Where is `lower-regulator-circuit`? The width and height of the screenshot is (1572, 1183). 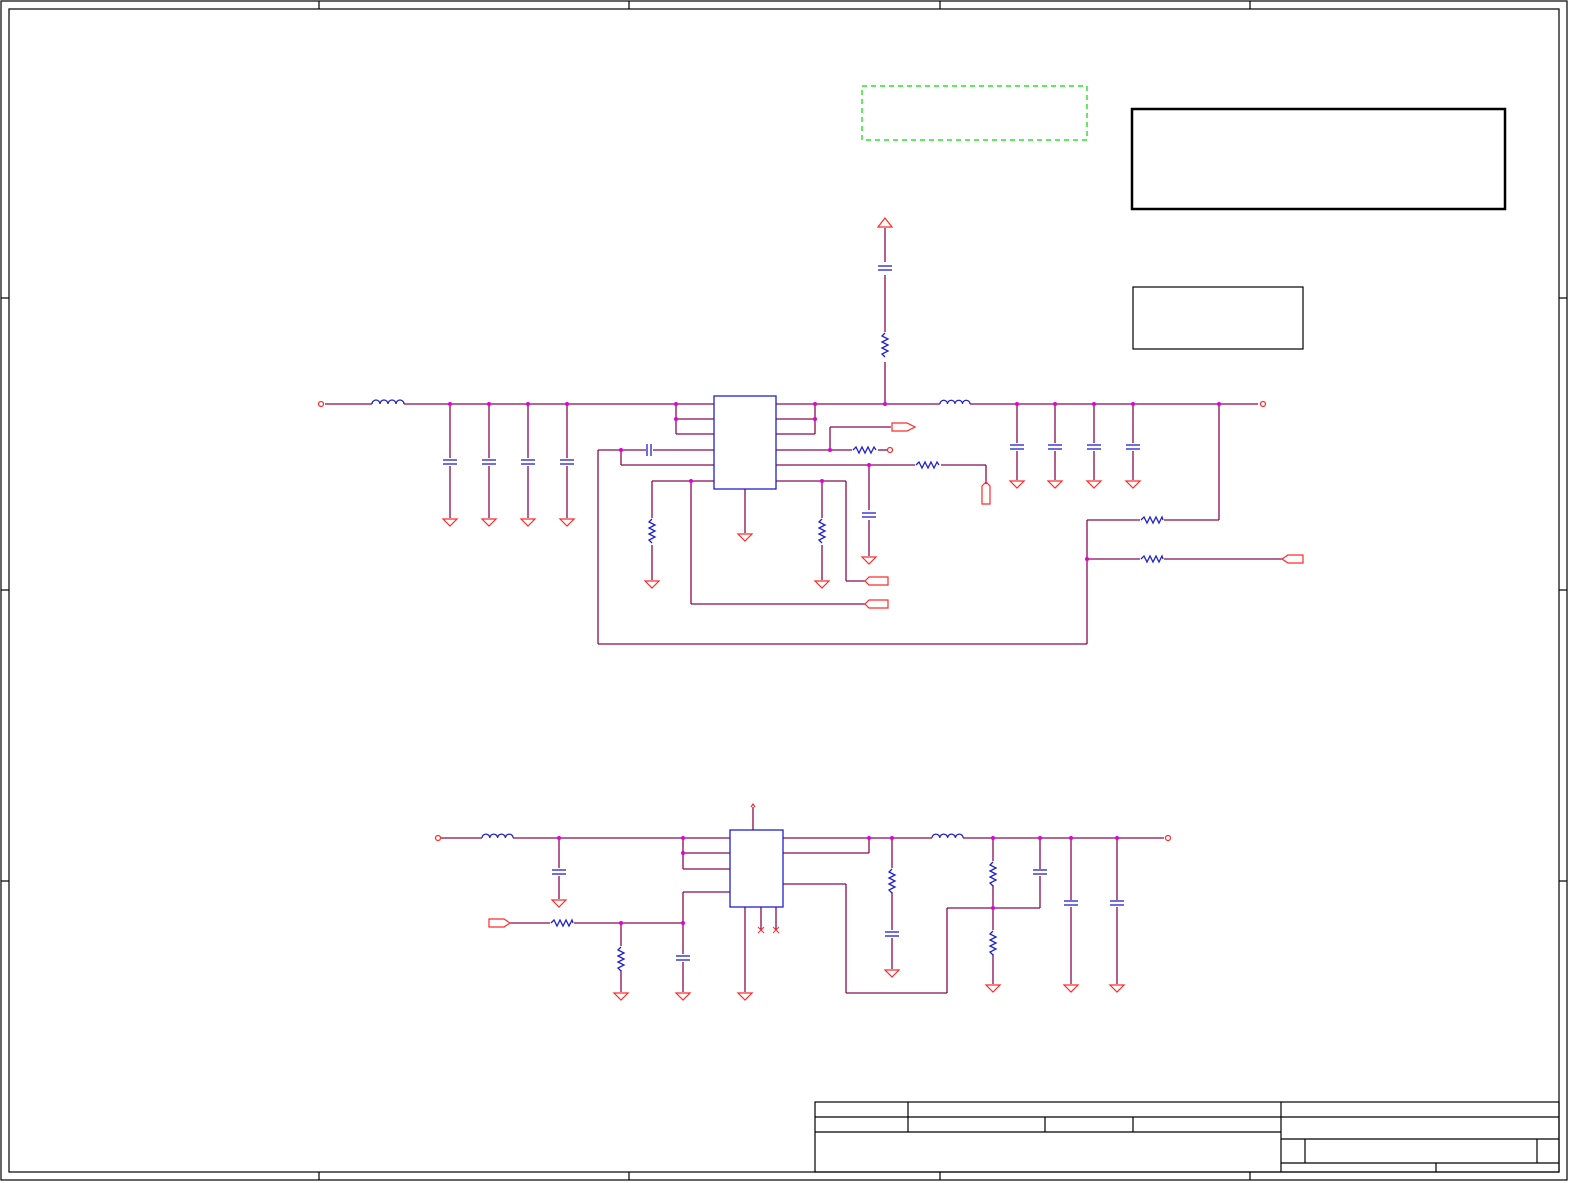 lower-regulator-circuit is located at coordinates (802, 900).